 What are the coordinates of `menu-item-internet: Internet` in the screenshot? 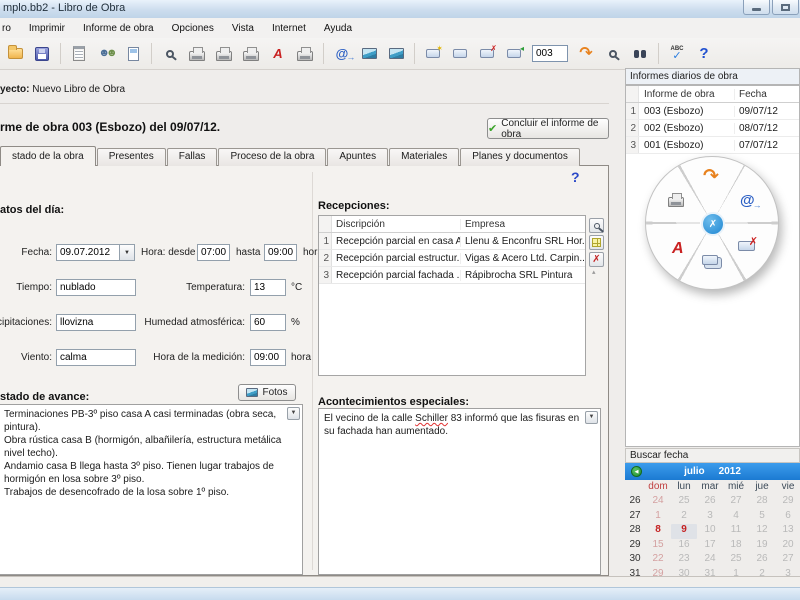 It's located at (289, 28).